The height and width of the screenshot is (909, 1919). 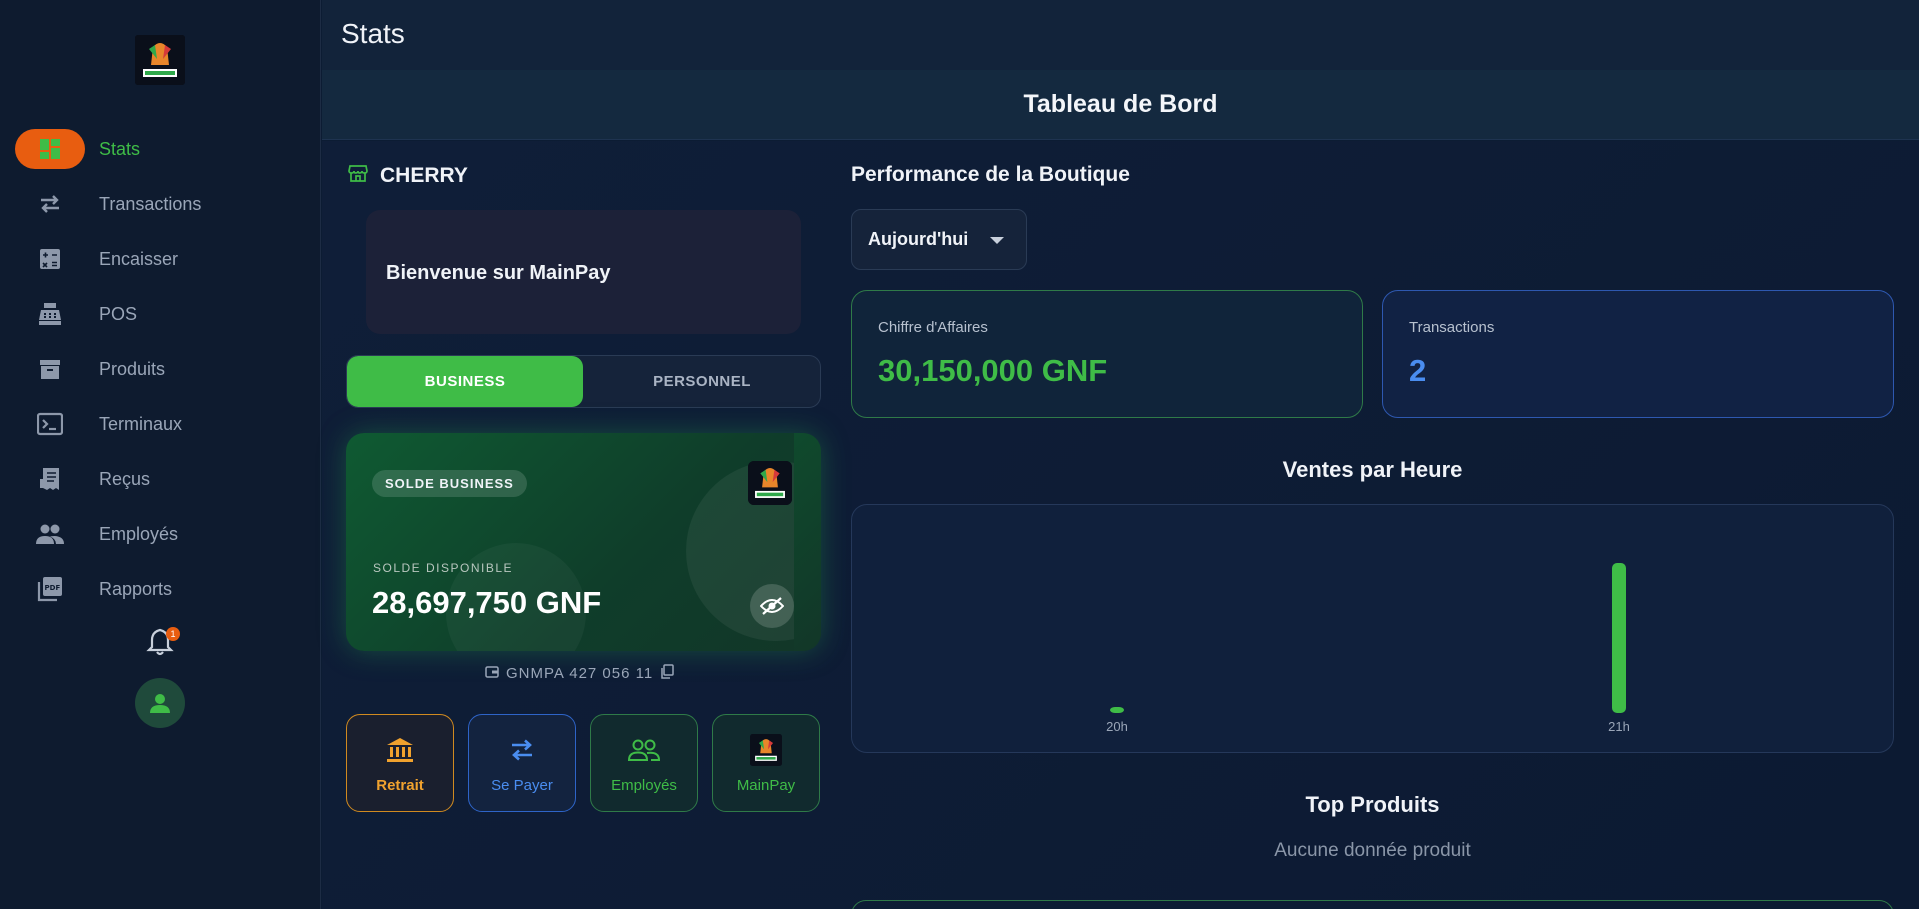 What do you see at coordinates (132, 368) in the screenshot?
I see `sidebar-item-label: Produits` at bounding box center [132, 368].